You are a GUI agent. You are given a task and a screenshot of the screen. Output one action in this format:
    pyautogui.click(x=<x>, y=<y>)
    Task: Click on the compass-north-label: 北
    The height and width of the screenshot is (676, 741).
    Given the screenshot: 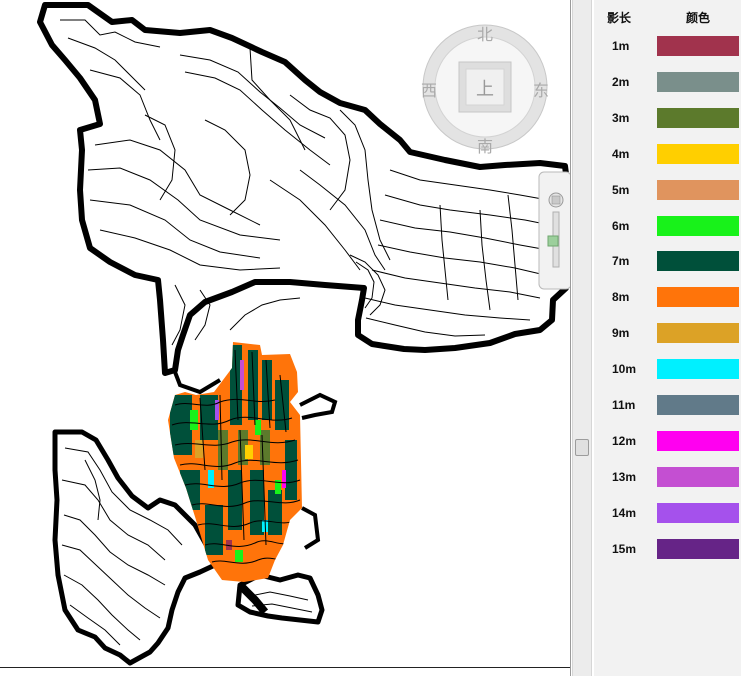 What is the action you would take?
    pyautogui.click(x=485, y=35)
    